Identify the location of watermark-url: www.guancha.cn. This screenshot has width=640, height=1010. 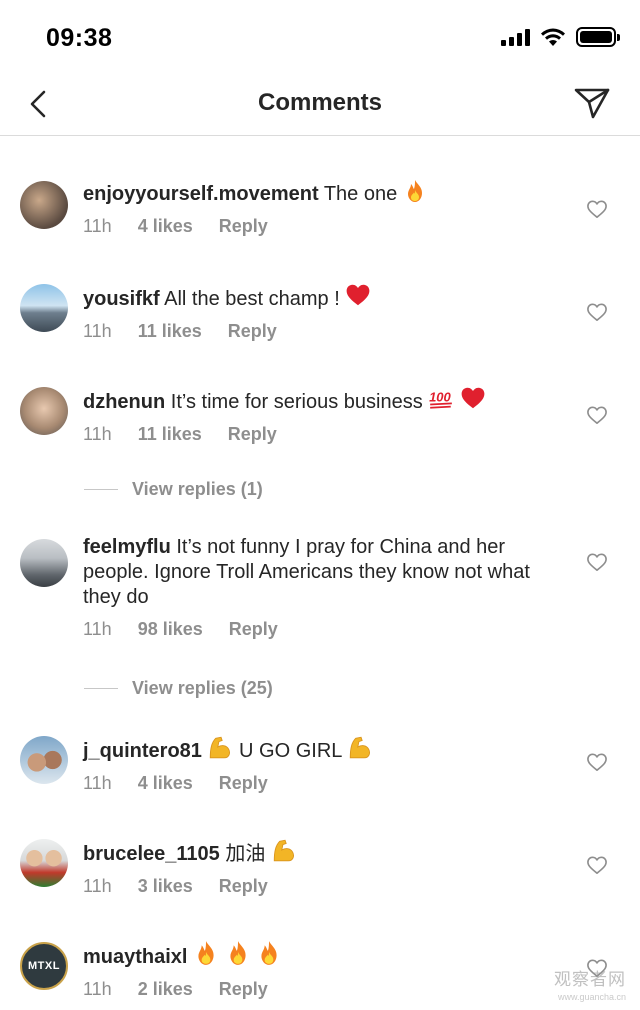
(591, 997).